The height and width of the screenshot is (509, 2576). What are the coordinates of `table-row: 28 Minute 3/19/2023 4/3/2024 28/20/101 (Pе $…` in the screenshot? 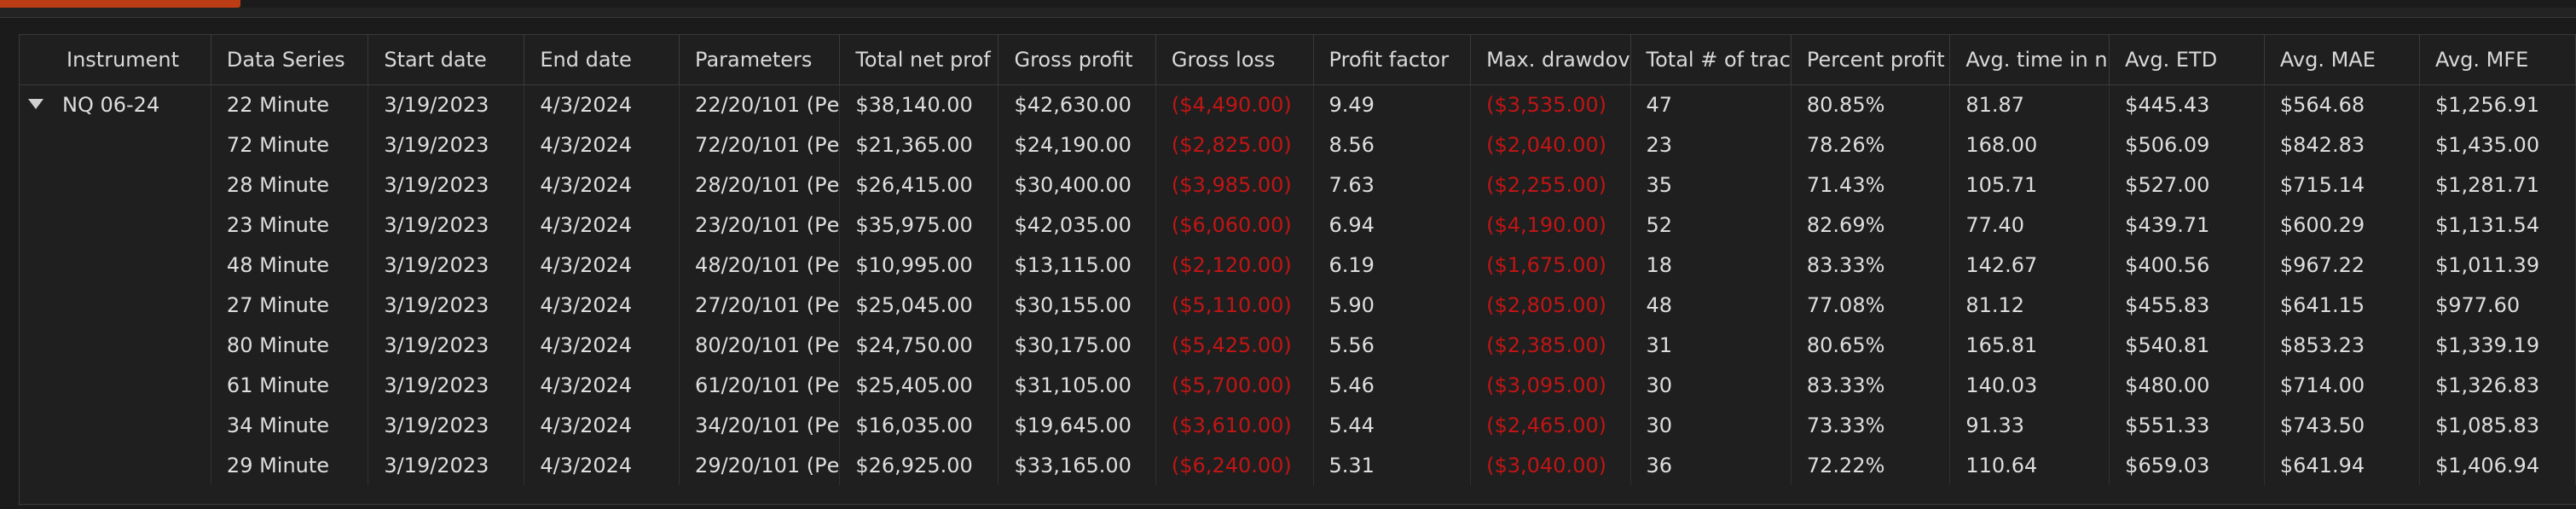 It's located at (1298, 185).